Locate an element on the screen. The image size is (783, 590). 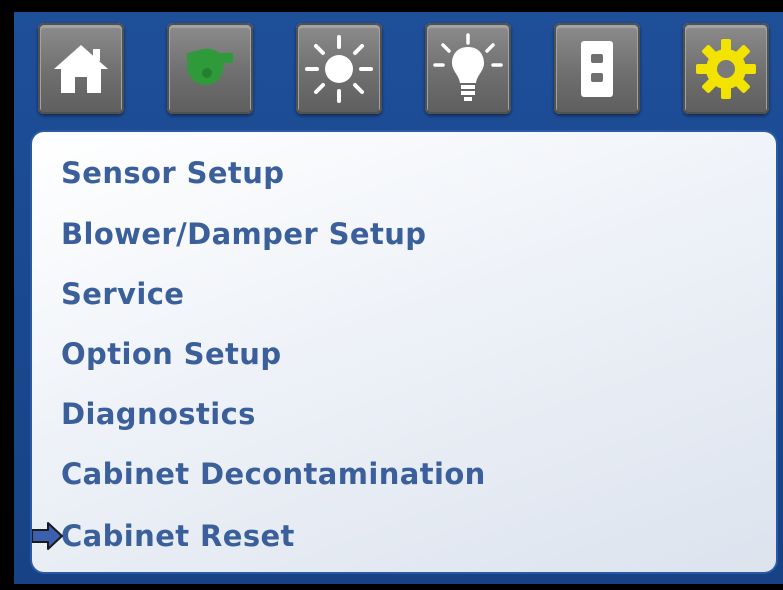
menu-item-option-setup: Option Setup is located at coordinates (171, 354).